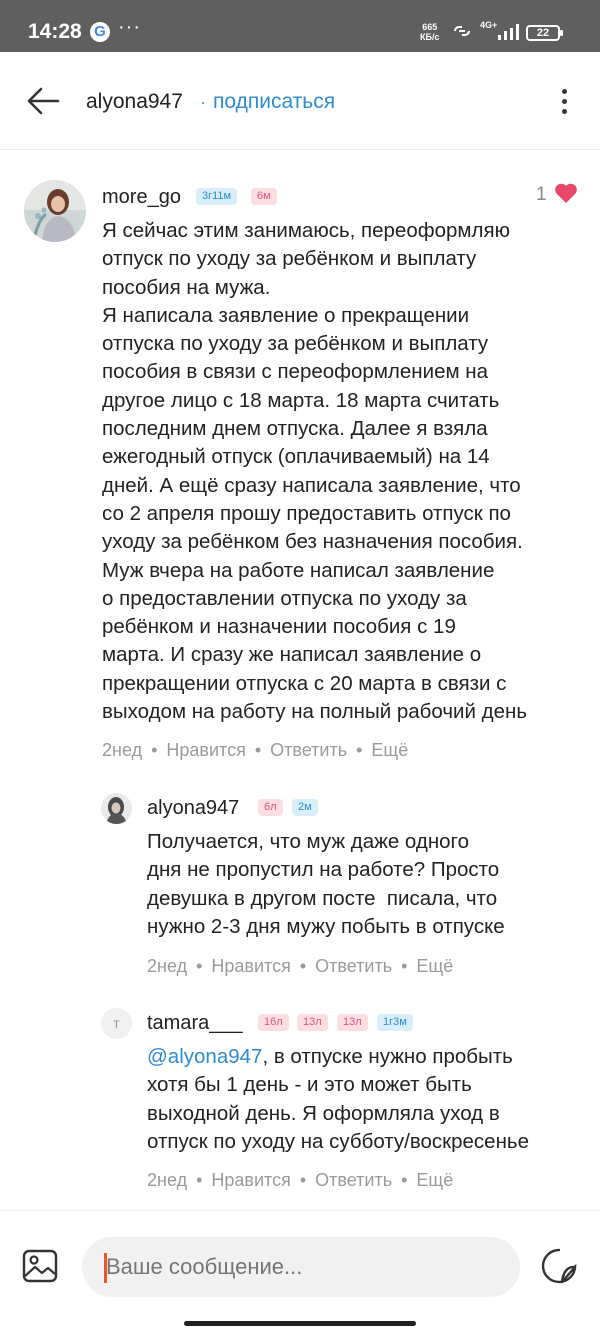 The image size is (600, 1332). What do you see at coordinates (55, 31) in the screenshot?
I see `status-time: 14:28` at bounding box center [55, 31].